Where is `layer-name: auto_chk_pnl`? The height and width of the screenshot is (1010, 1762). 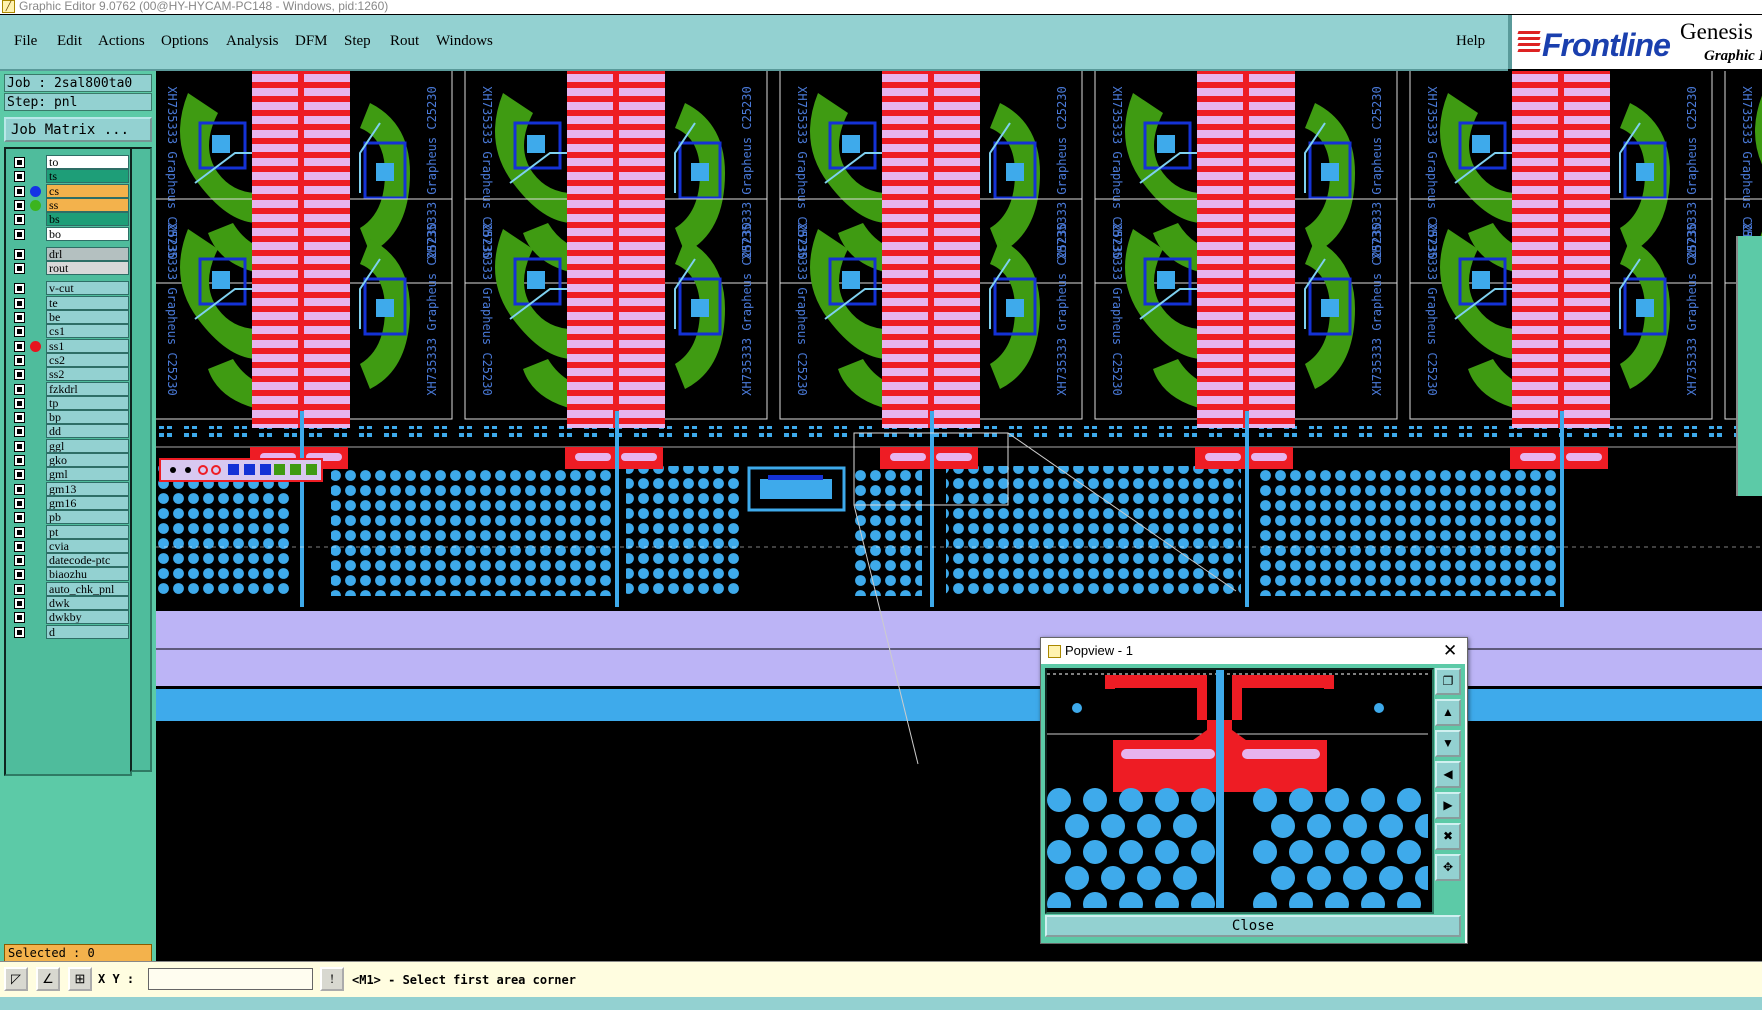 layer-name: auto_chk_pnl is located at coordinates (87, 588).